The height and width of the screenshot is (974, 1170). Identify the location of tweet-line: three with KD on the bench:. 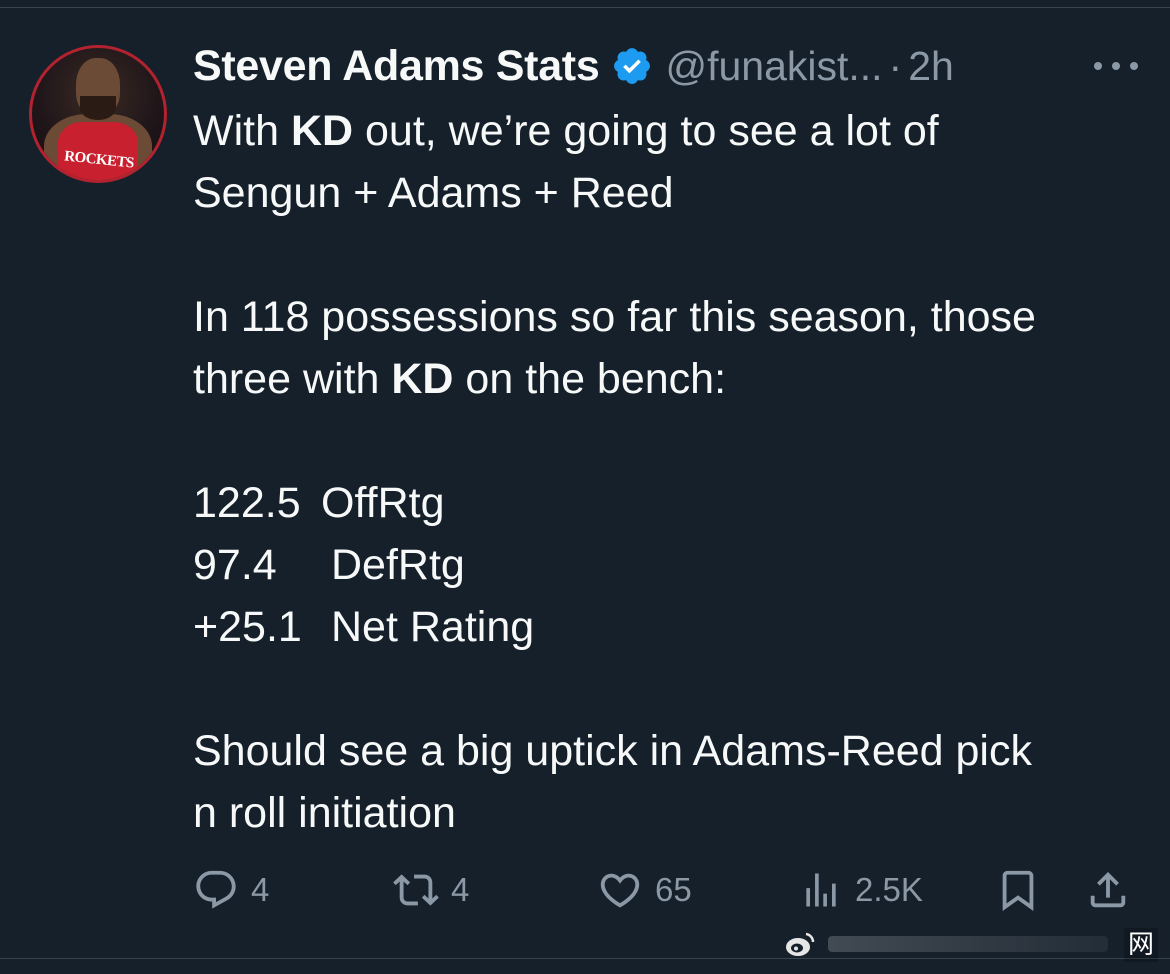
(673, 379).